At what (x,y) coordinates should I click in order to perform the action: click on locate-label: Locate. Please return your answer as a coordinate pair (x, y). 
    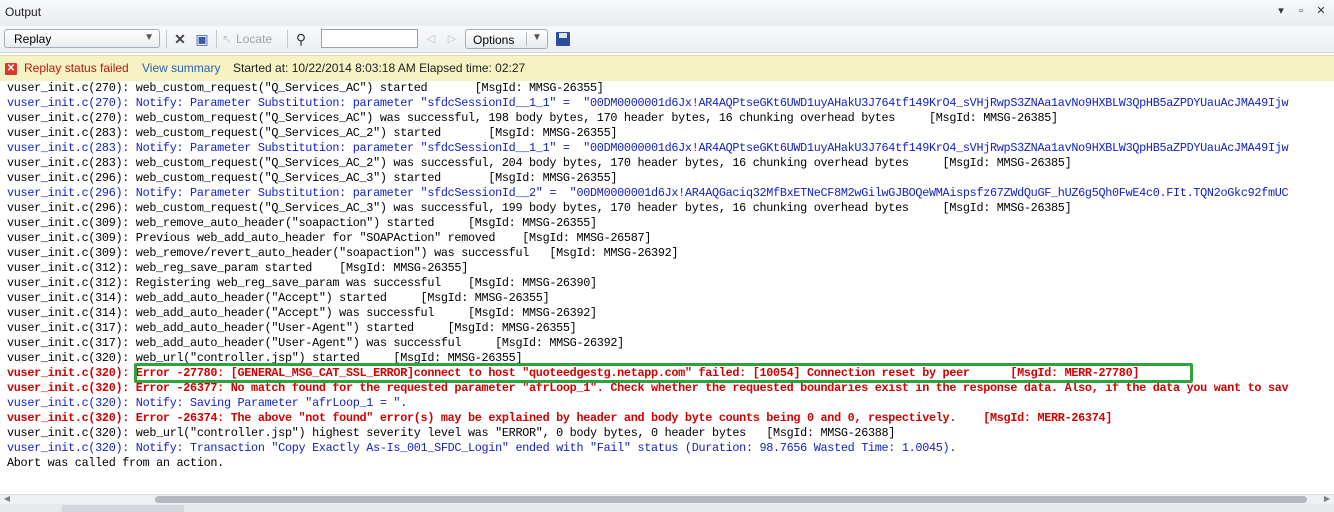
    Looking at the image, I should click on (254, 39).